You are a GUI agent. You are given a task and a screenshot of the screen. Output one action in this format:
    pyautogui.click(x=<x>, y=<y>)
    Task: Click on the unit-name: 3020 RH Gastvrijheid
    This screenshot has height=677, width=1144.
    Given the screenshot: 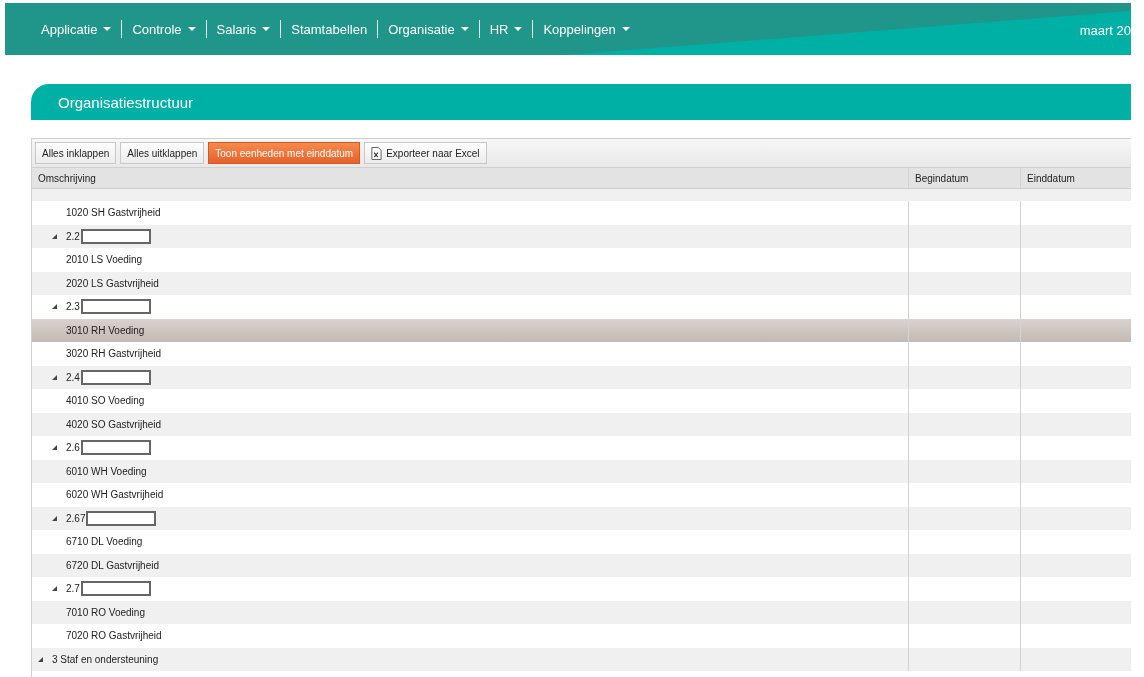 What is the action you would take?
    pyautogui.click(x=114, y=354)
    